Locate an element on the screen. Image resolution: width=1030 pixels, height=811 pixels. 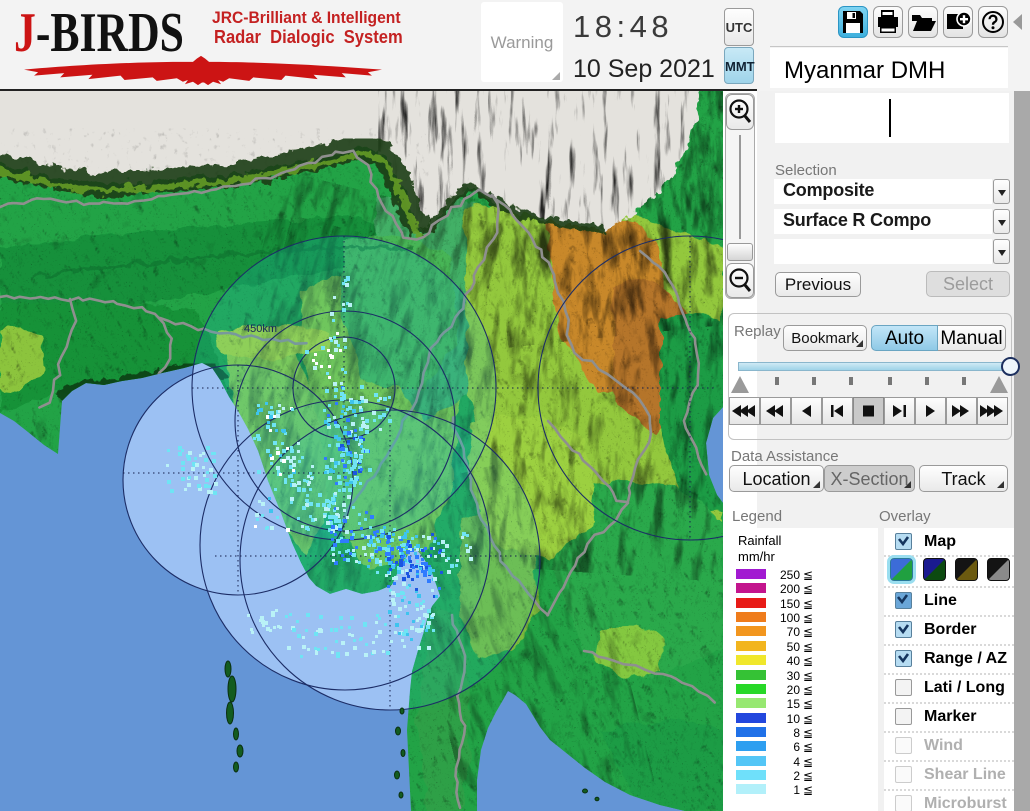
svg-text: 450km is located at coordinates (260, 329).